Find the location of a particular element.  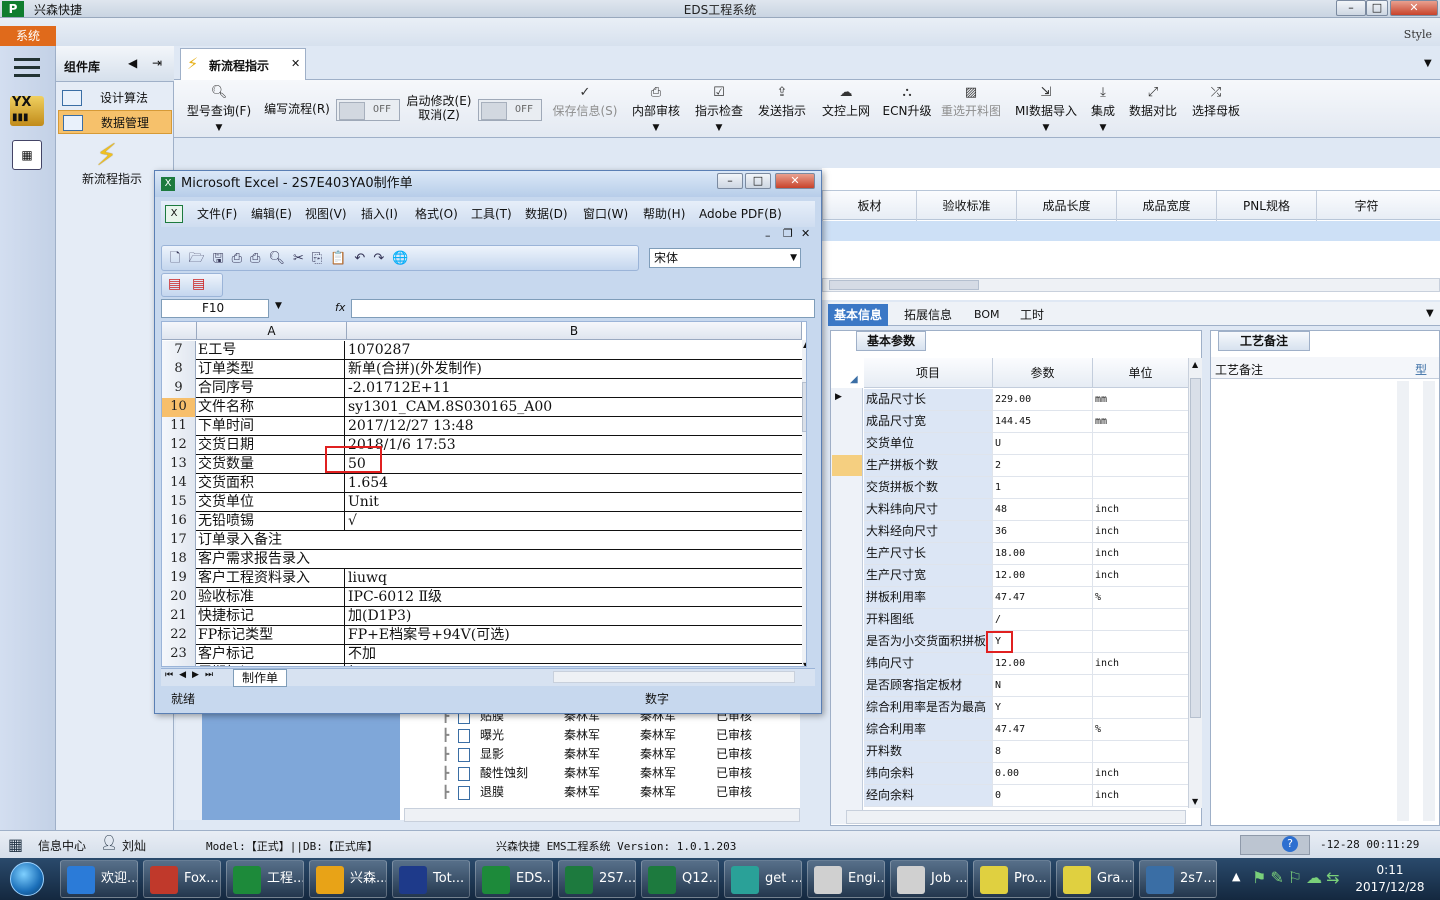

row-number: 20 is located at coordinates (179, 597).